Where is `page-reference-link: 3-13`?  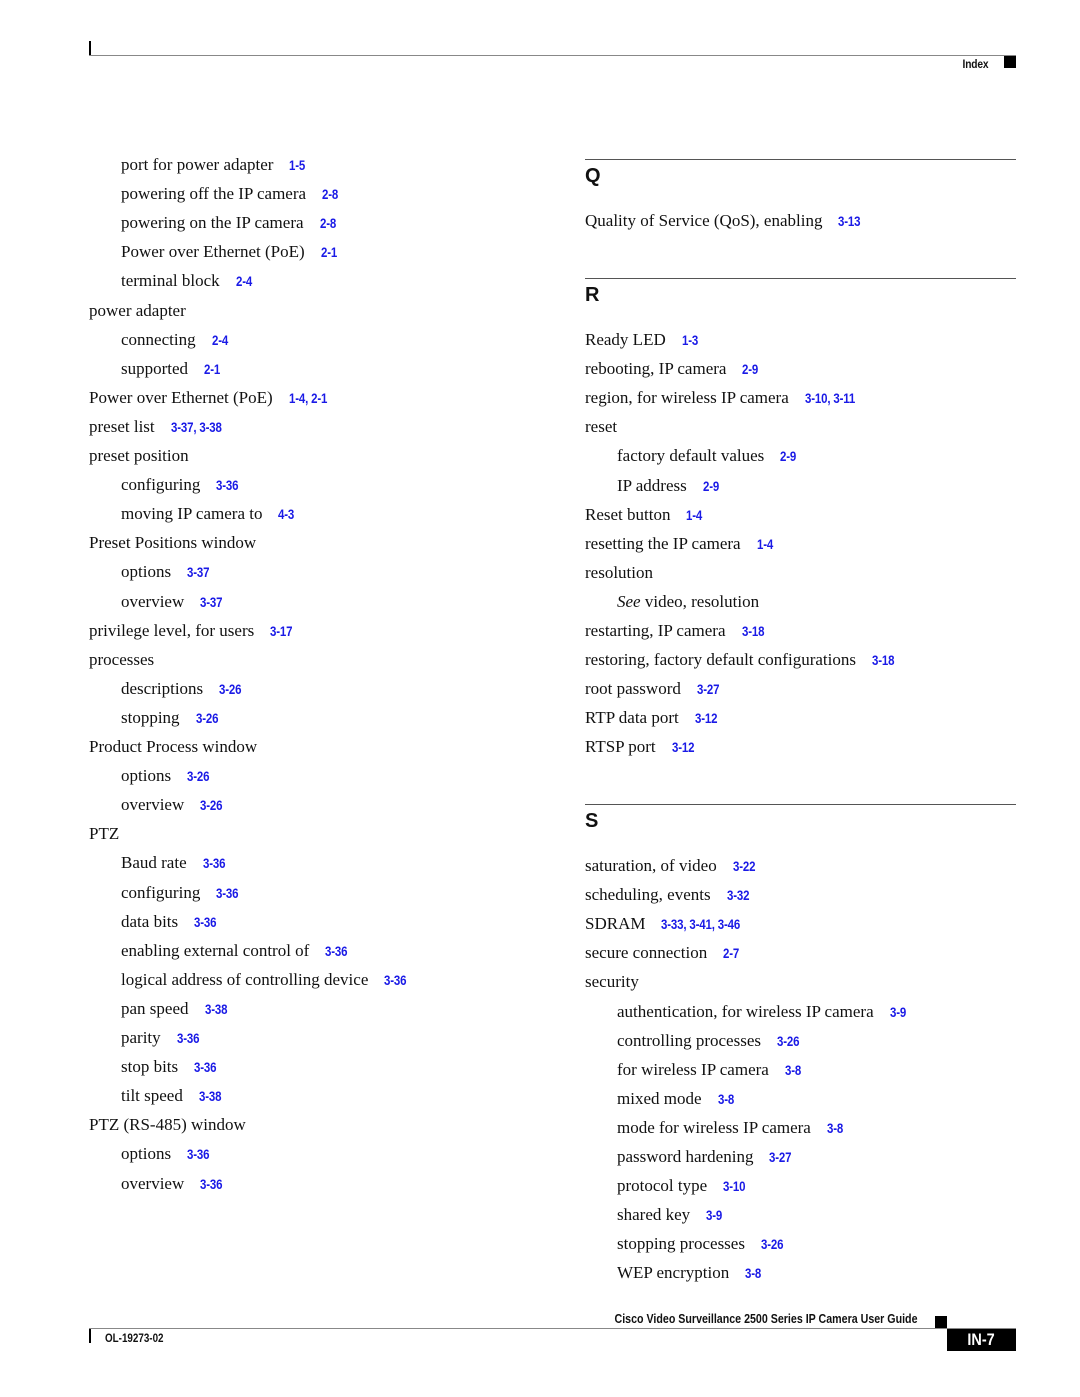 page-reference-link: 3-13 is located at coordinates (849, 221).